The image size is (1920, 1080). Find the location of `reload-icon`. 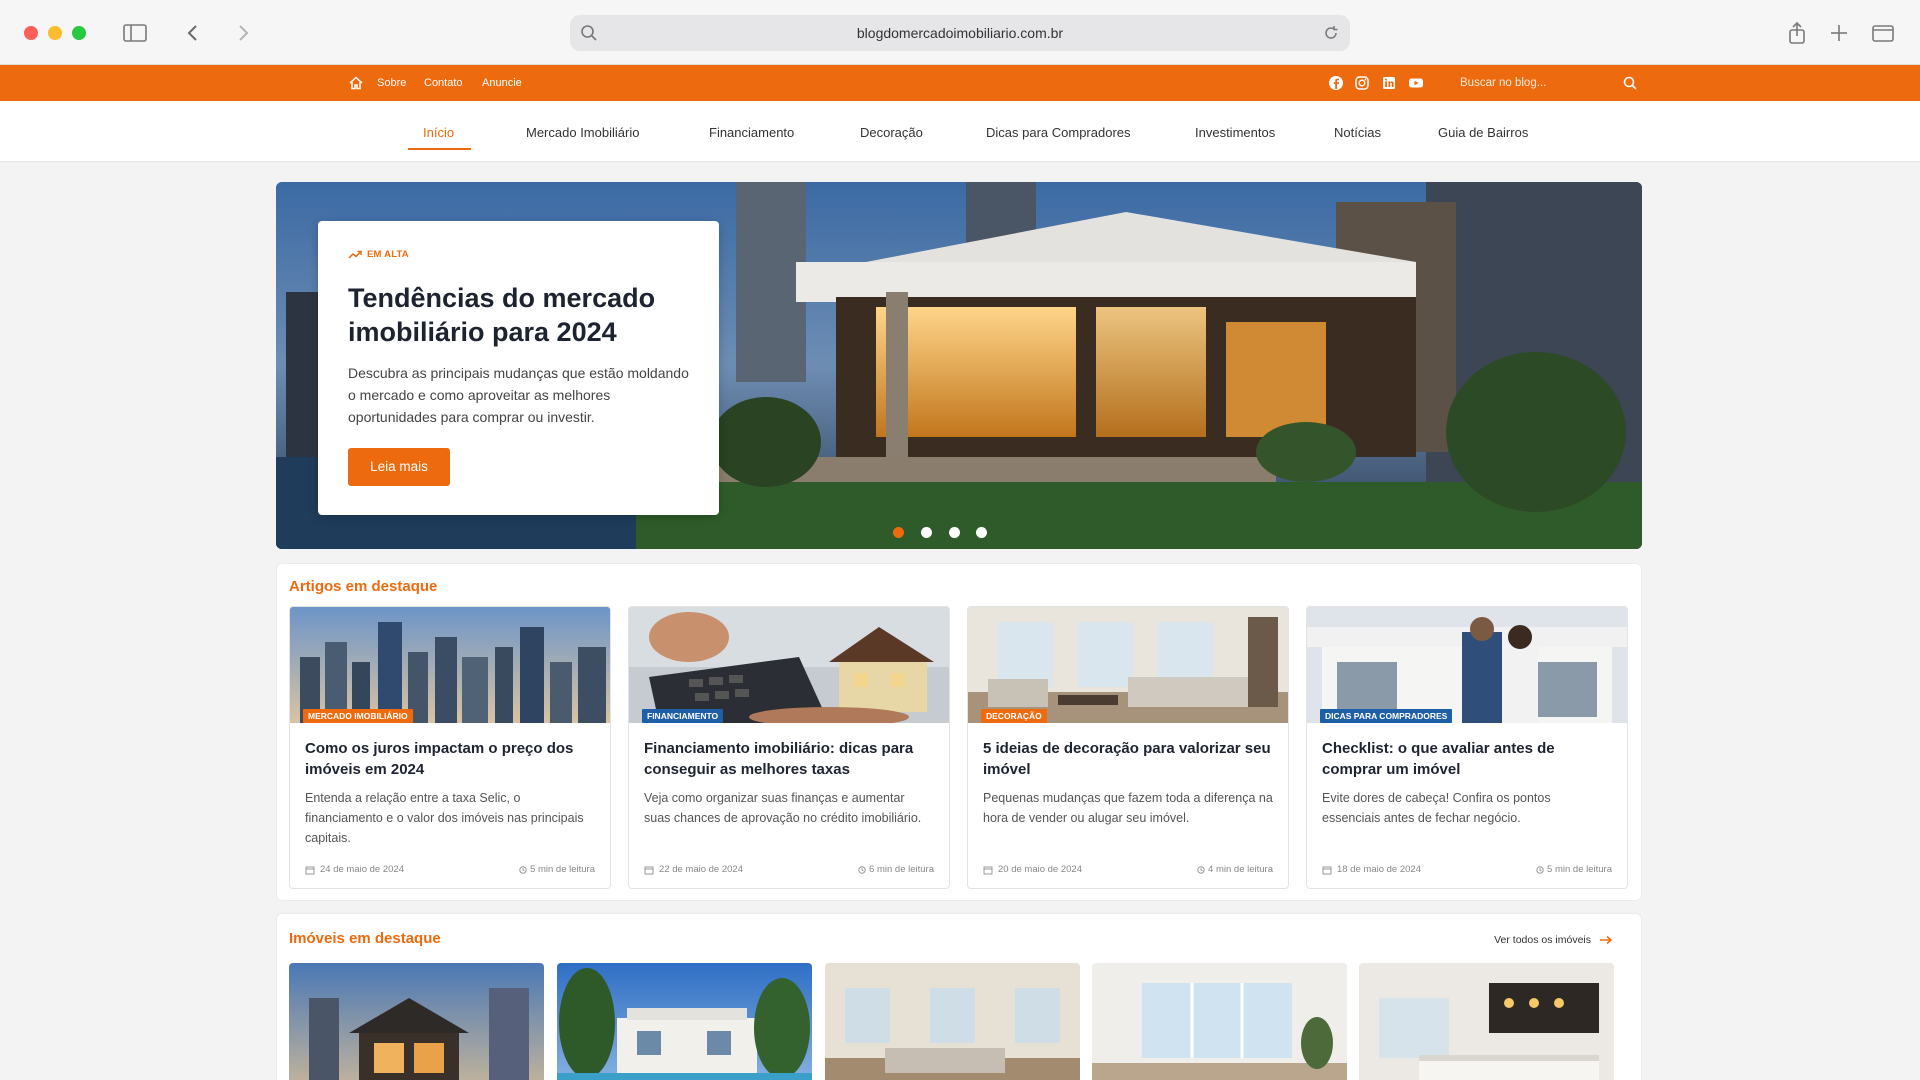

reload-icon is located at coordinates (1331, 33).